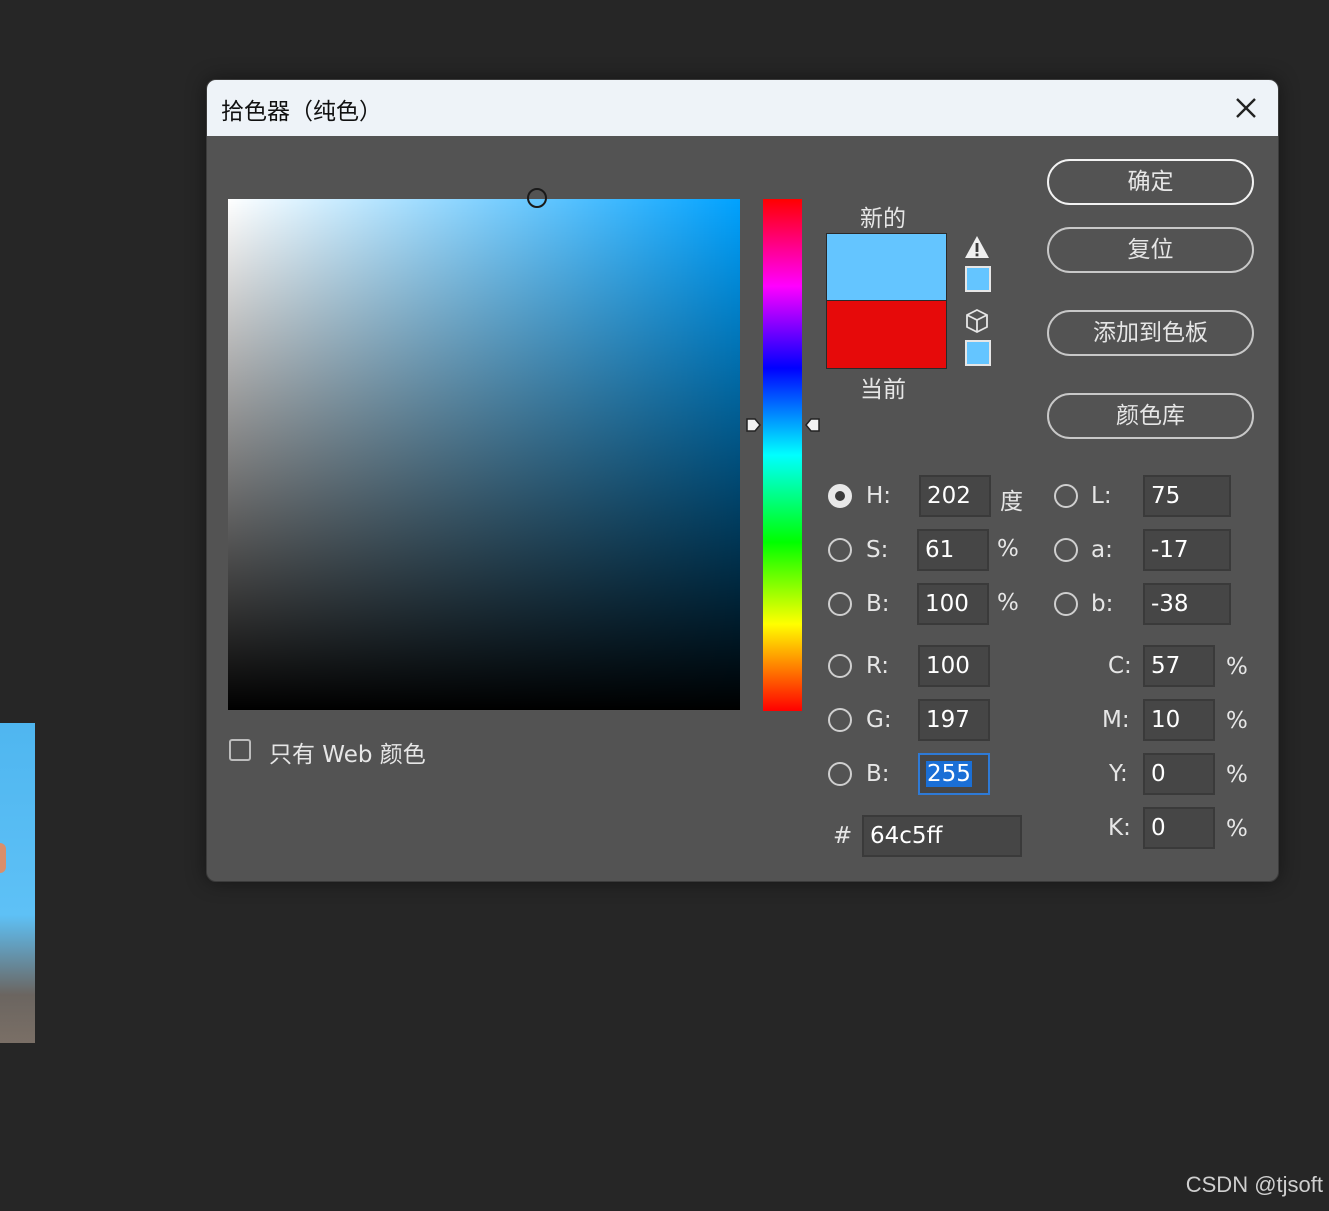 The height and width of the screenshot is (1211, 1329). Describe the element at coordinates (1101, 496) in the screenshot. I see `label-l: L:` at that location.